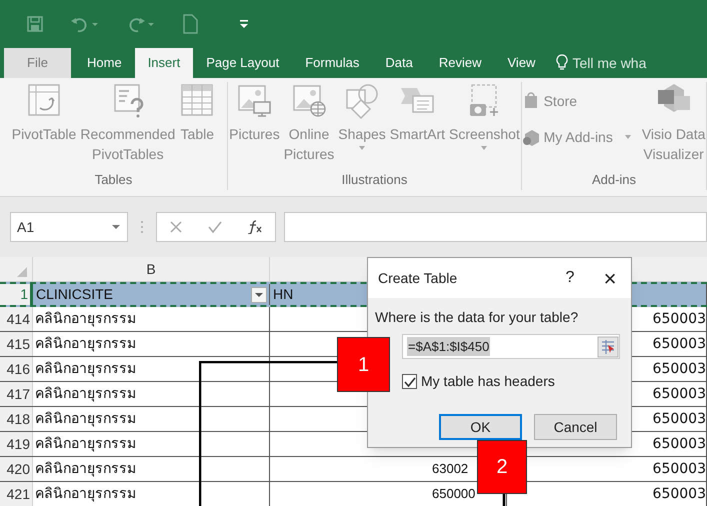 The width and height of the screenshot is (707, 506). What do you see at coordinates (176, 227) in the screenshot?
I see `cancel-icon` at bounding box center [176, 227].